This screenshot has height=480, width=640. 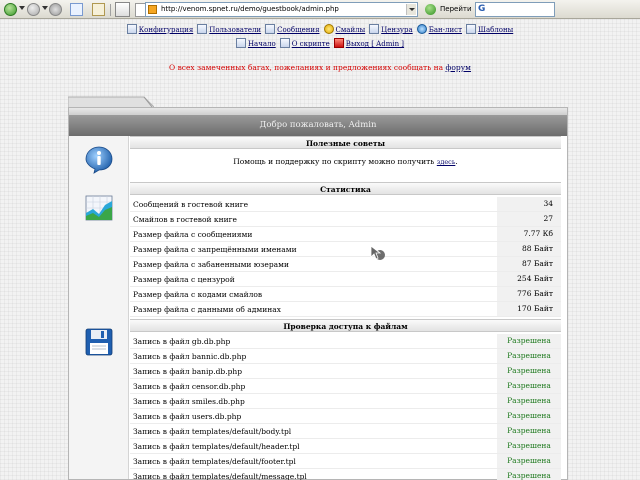 What do you see at coordinates (10, 9) in the screenshot?
I see `back-icon` at bounding box center [10, 9].